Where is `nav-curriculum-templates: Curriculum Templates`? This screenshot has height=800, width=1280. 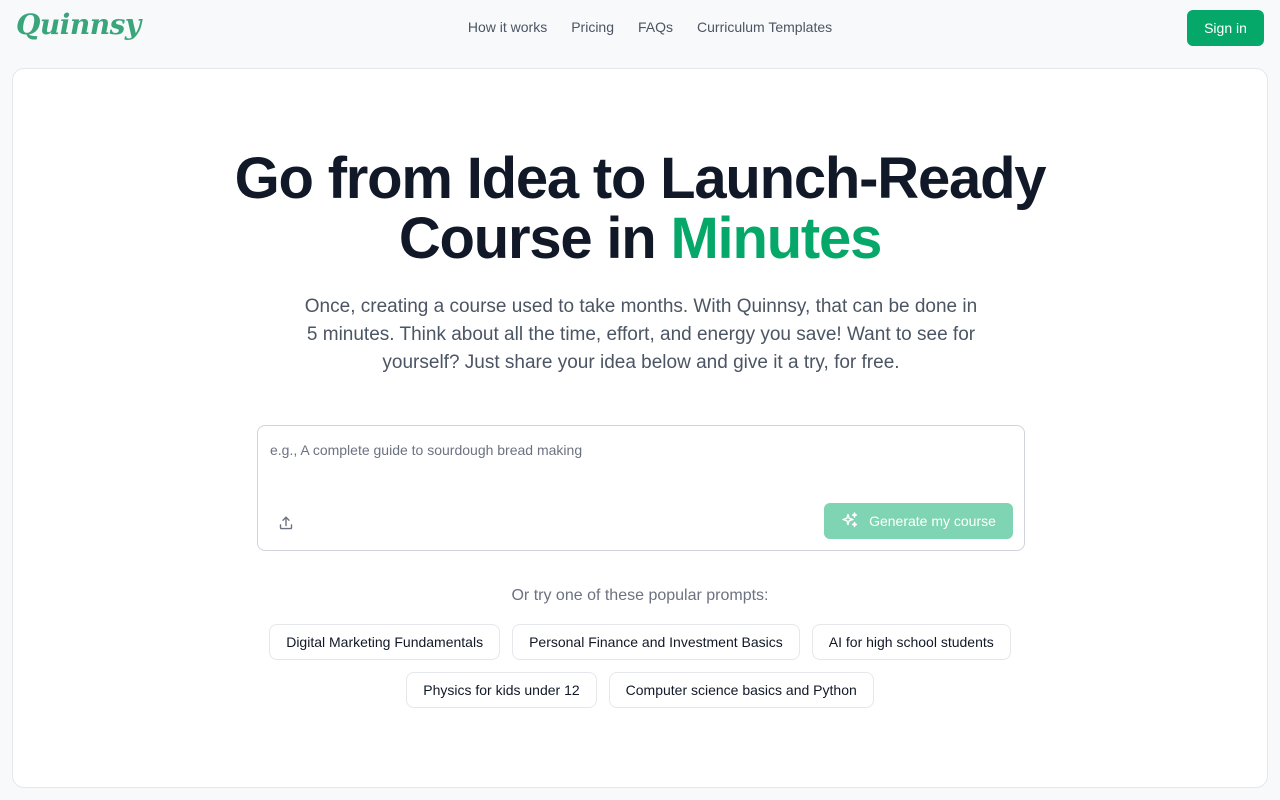
nav-curriculum-templates: Curriculum Templates is located at coordinates (764, 27).